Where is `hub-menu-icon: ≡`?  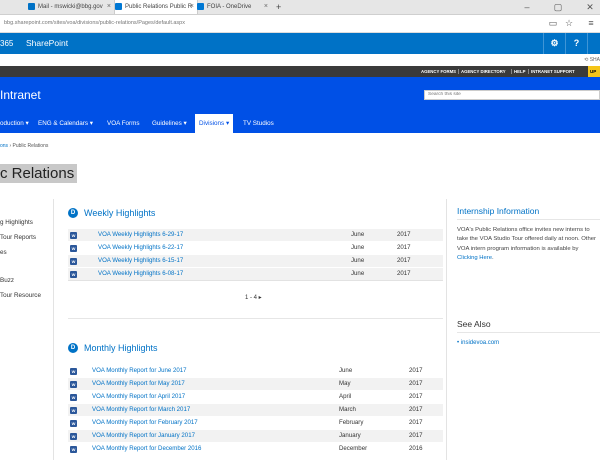
hub-menu-icon: ≡ is located at coordinates (591, 23).